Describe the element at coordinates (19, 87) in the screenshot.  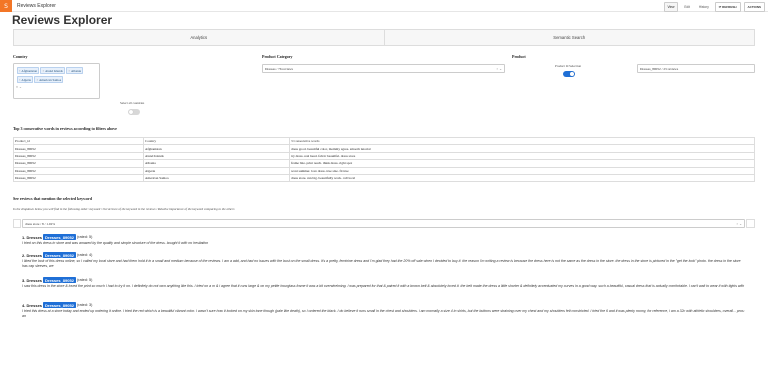
I see `clear-all-icon: × ⌄` at that location.